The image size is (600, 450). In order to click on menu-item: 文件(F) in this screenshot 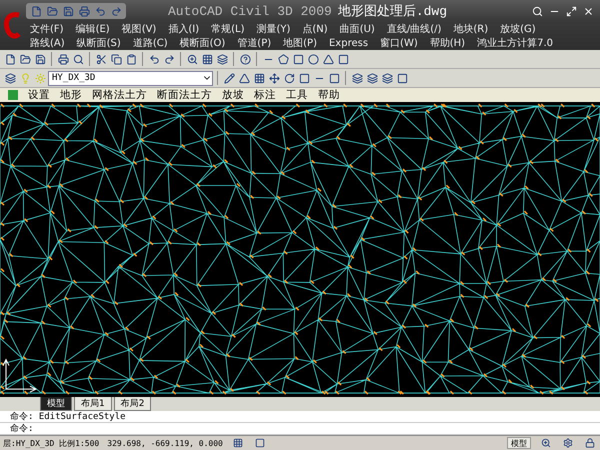, I will do `click(47, 29)`.